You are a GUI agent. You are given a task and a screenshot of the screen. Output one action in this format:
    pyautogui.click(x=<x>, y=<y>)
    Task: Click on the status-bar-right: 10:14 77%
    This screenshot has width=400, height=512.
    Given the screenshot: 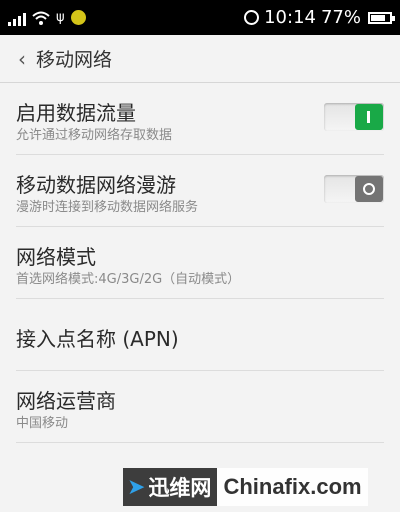 What is the action you would take?
    pyautogui.click(x=319, y=17)
    